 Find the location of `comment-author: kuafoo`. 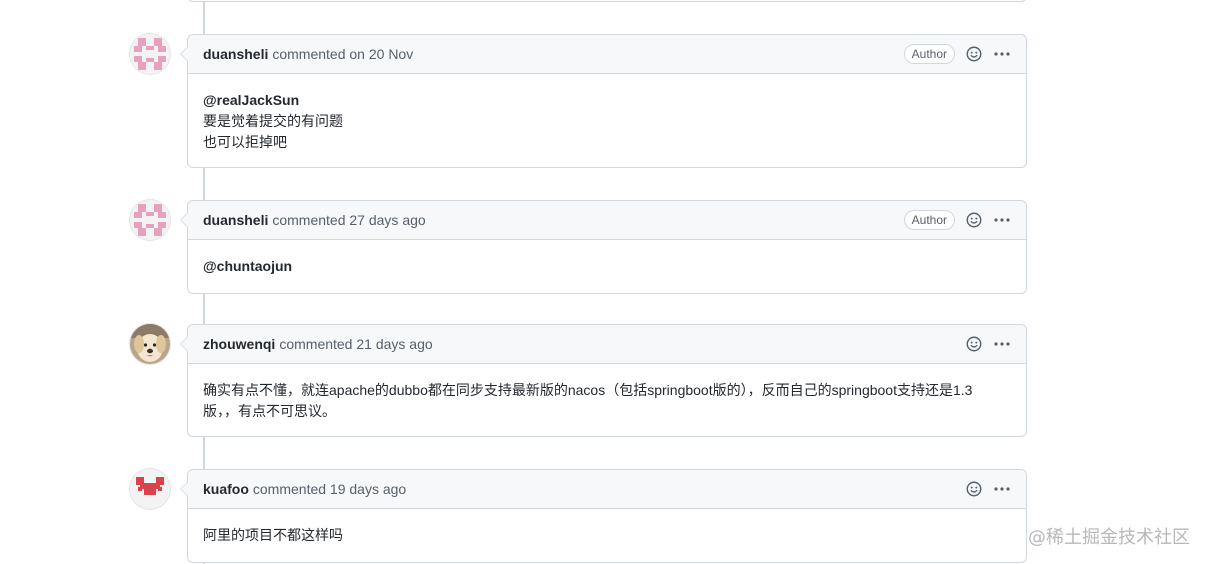

comment-author: kuafoo is located at coordinates (226, 489).